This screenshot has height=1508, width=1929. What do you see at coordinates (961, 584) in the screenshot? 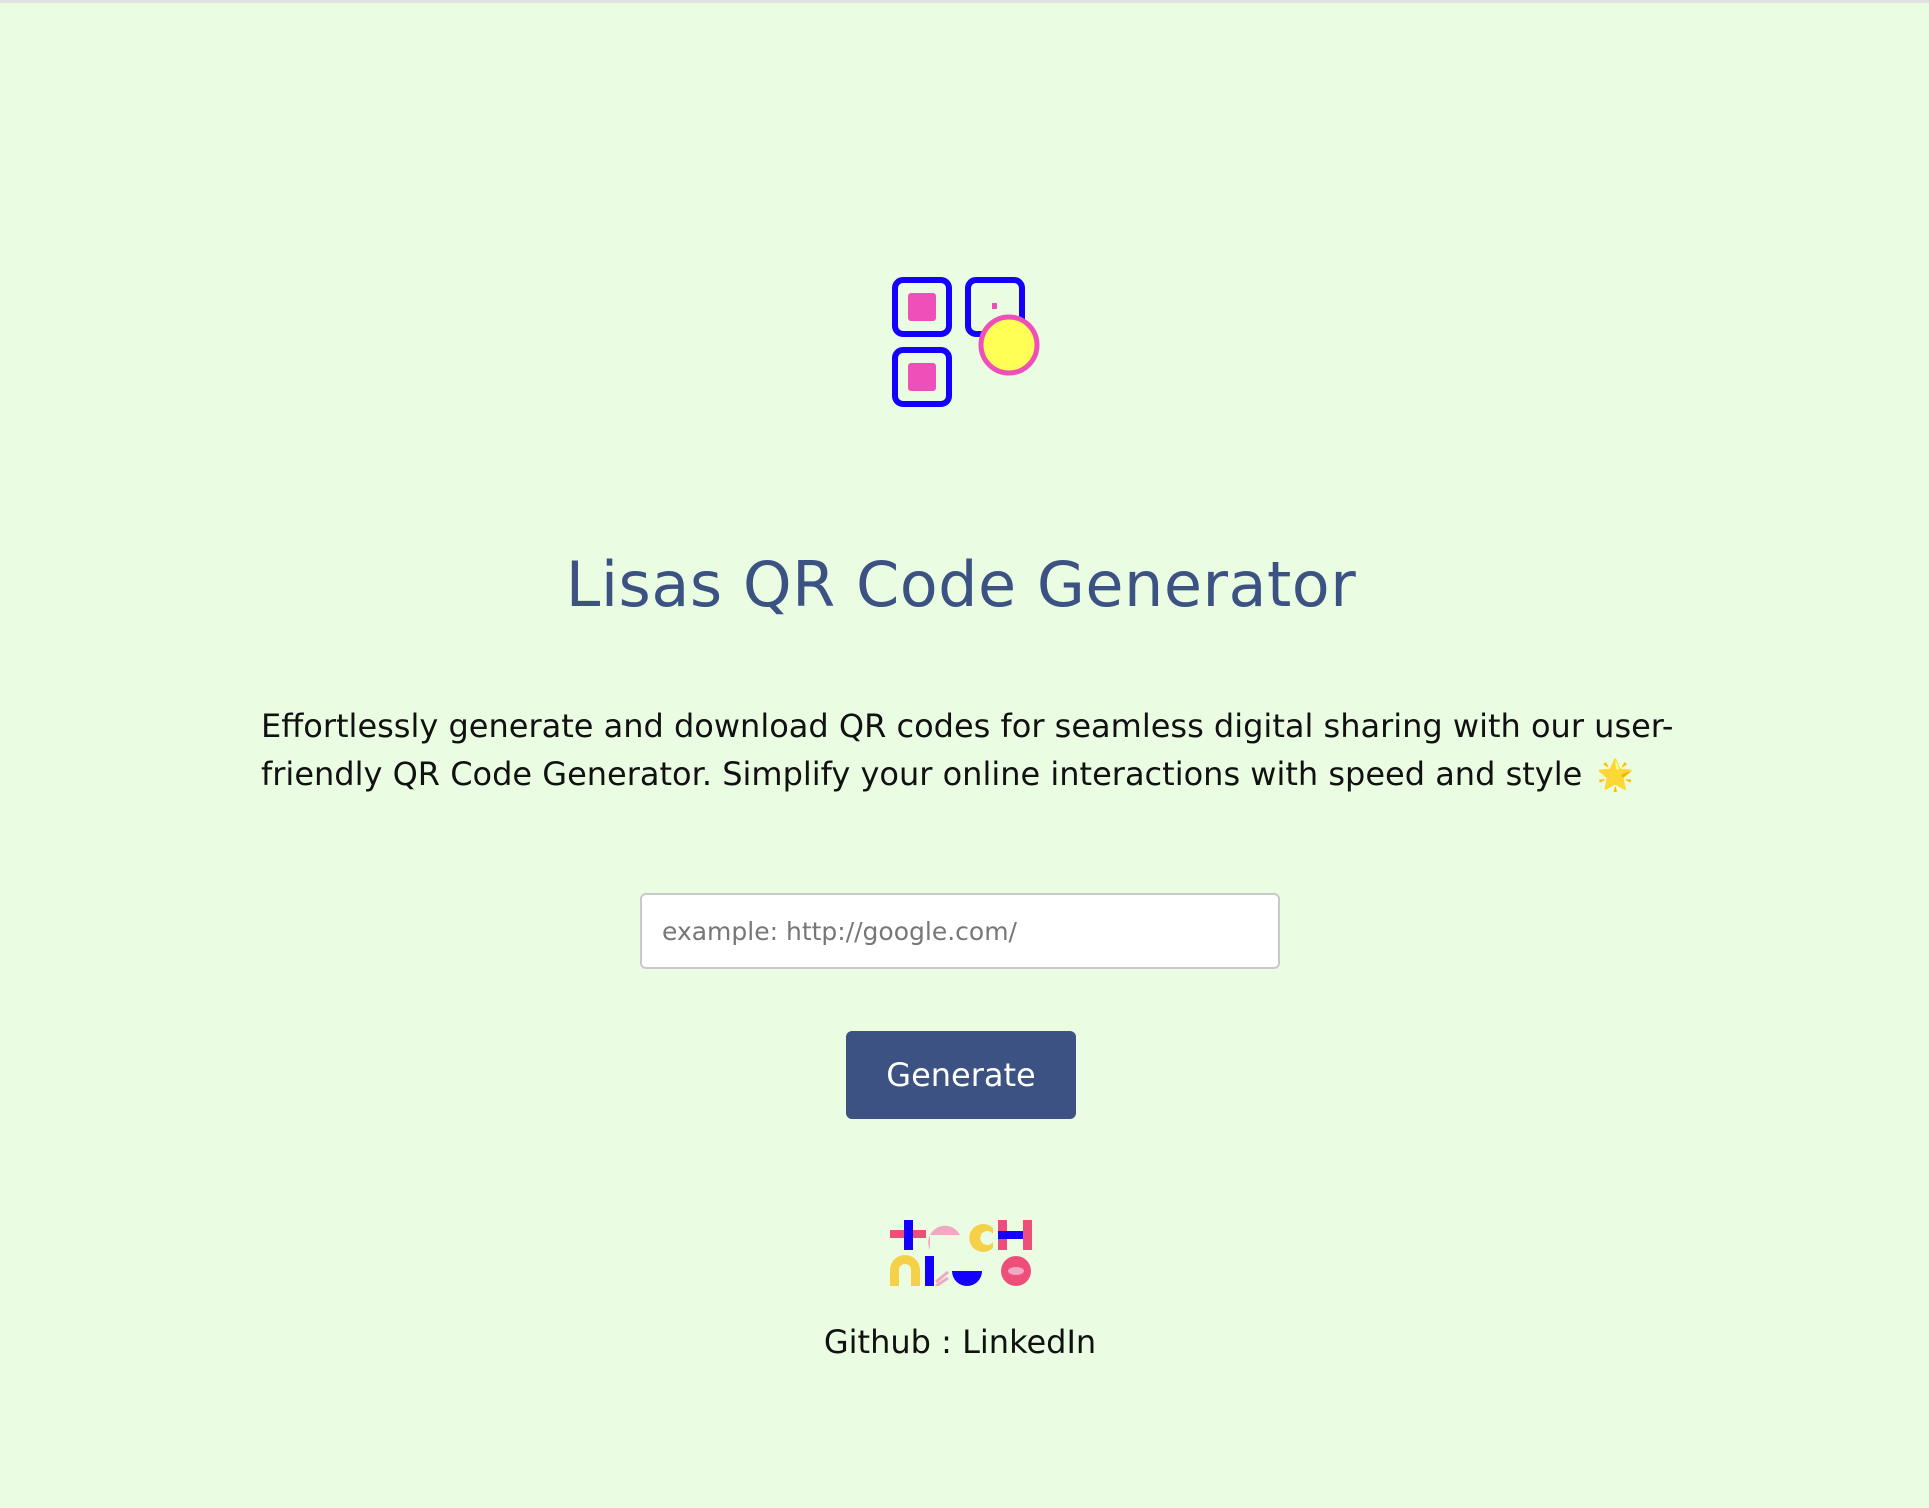
I see `page-title: Lisas QR Code Generator` at bounding box center [961, 584].